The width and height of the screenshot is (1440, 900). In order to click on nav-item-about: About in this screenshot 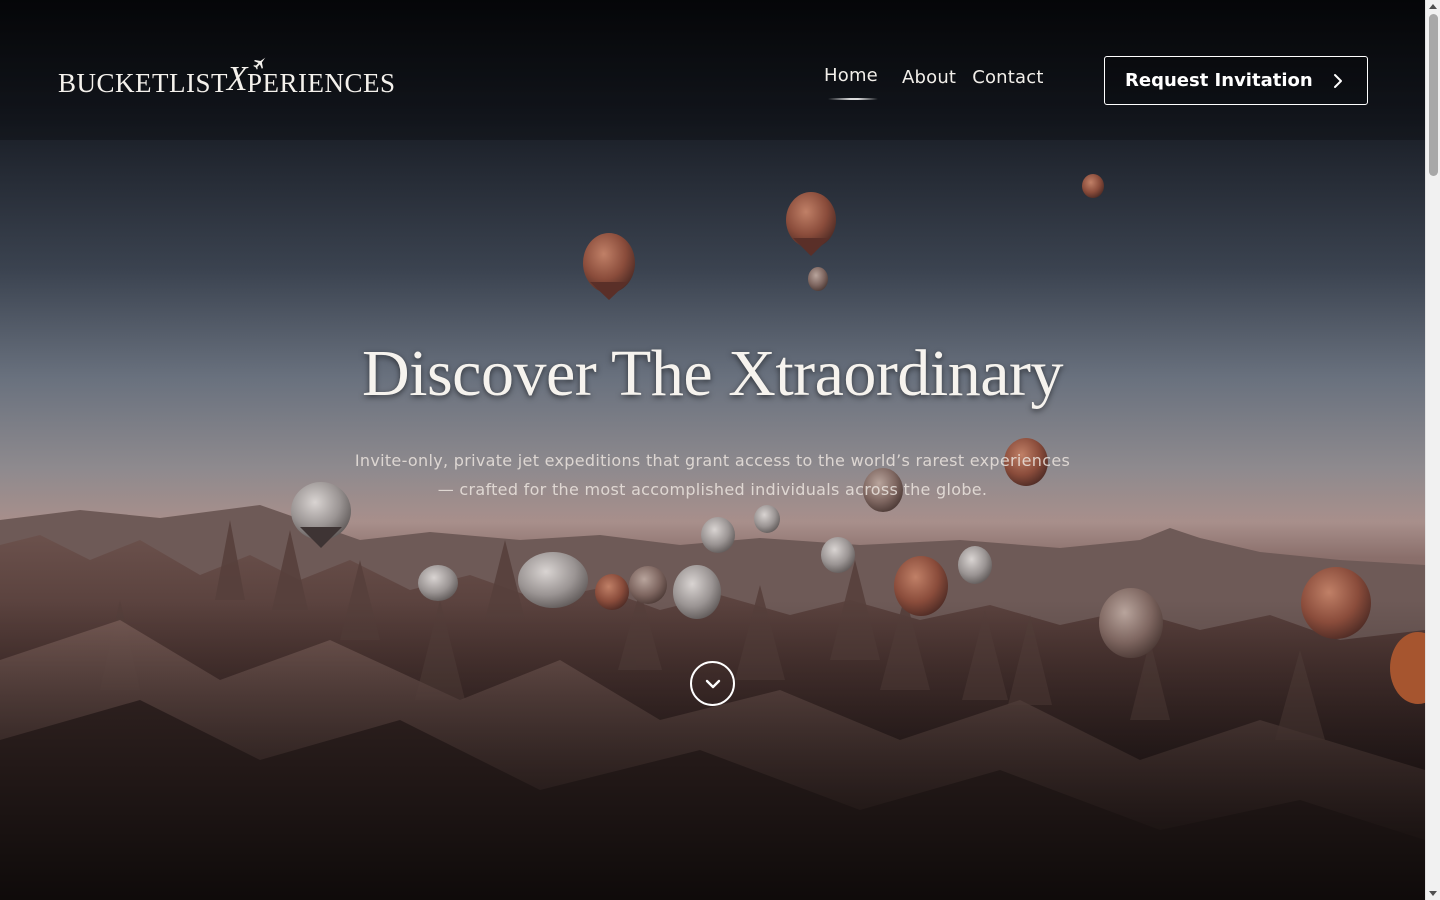, I will do `click(929, 78)`.